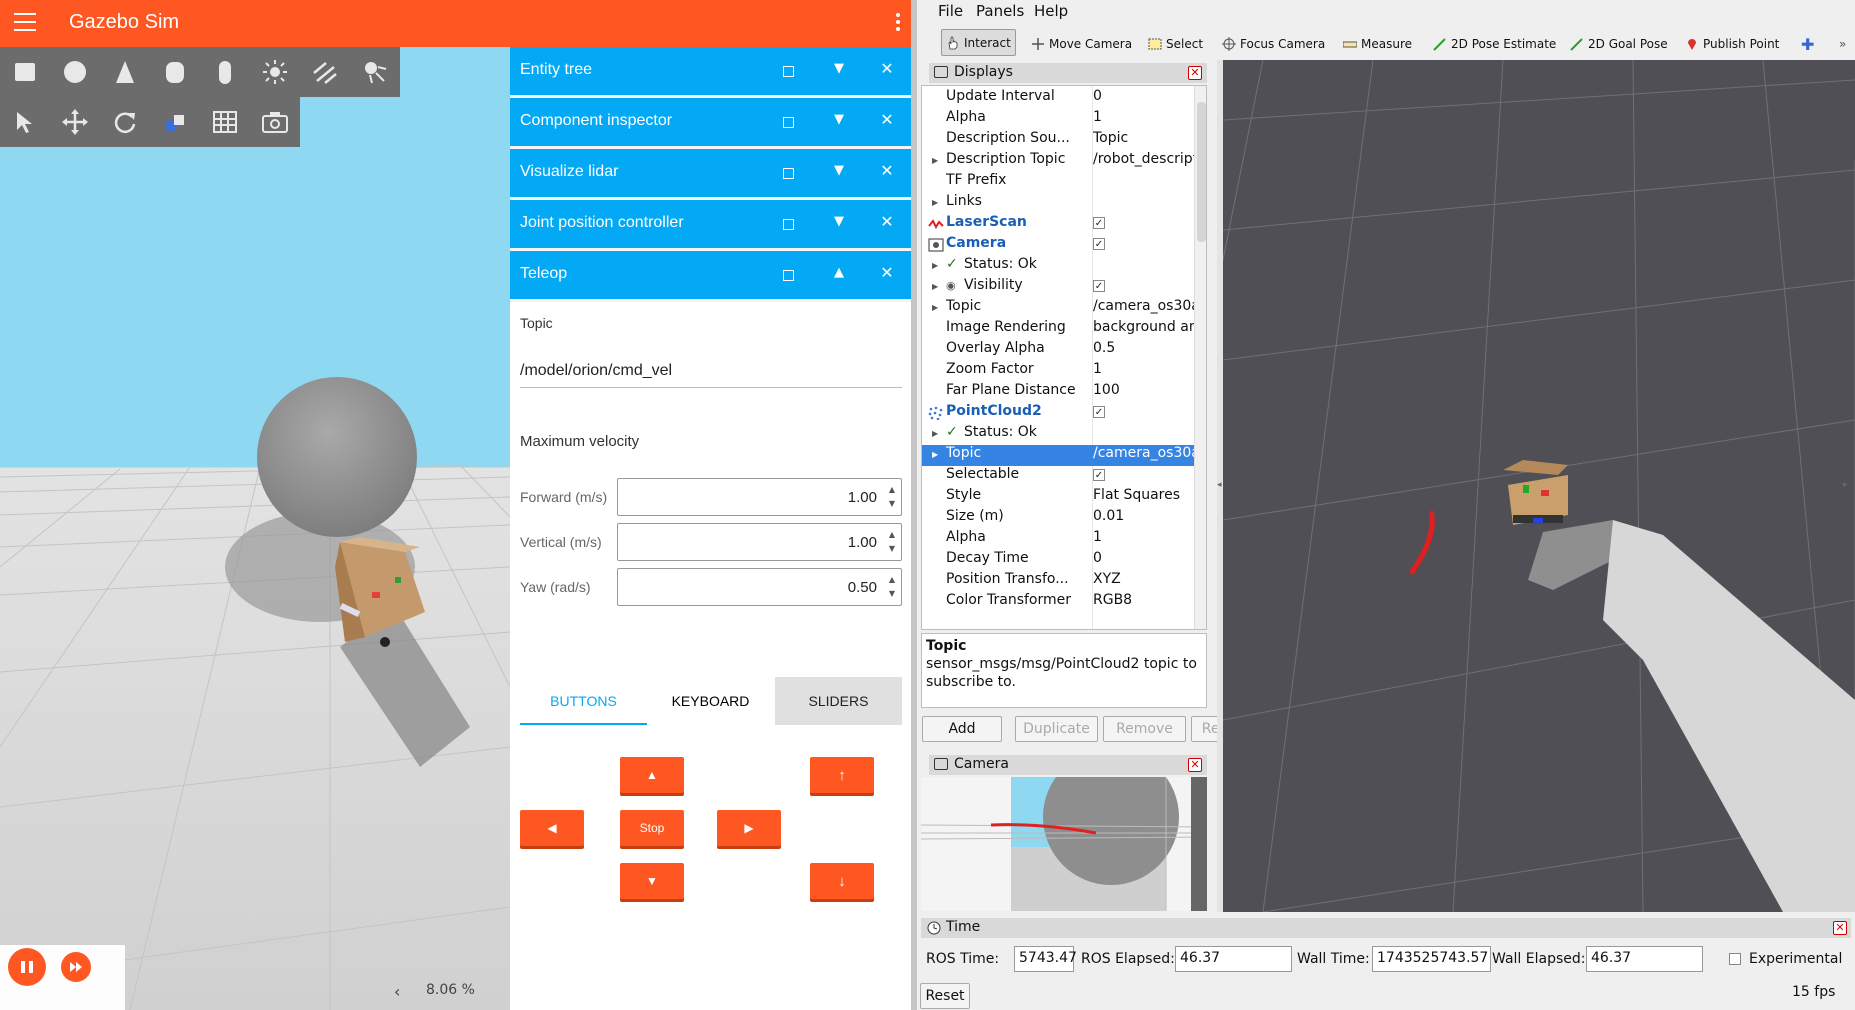 The width and height of the screenshot is (1855, 1010). I want to click on tree-row: Overlay Alpha 0.5, so click(1064, 350).